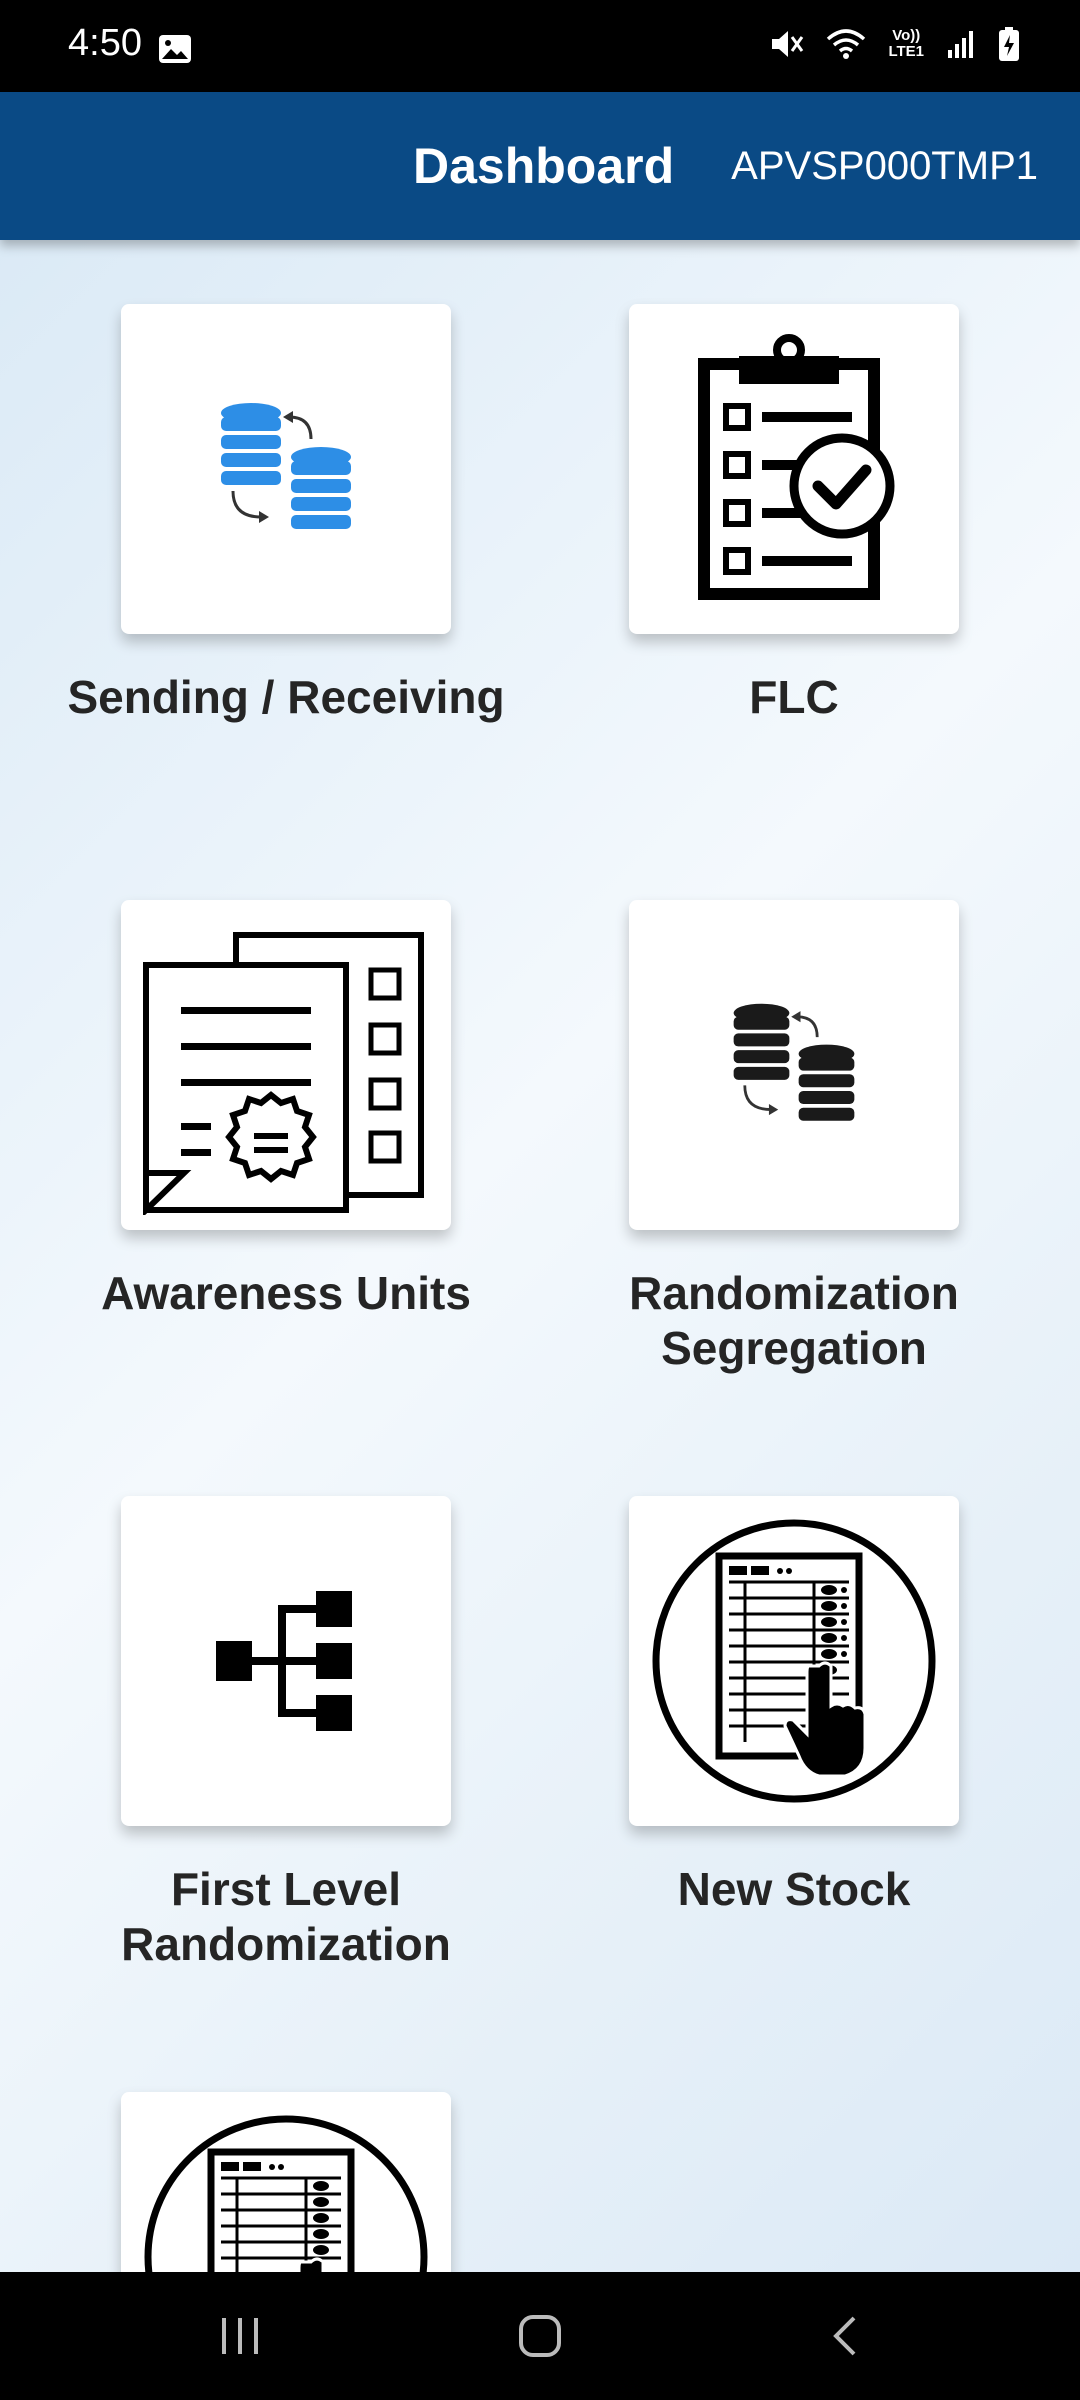 The width and height of the screenshot is (1080, 2400). I want to click on tile-randomization-segregation, so click(794, 1065).